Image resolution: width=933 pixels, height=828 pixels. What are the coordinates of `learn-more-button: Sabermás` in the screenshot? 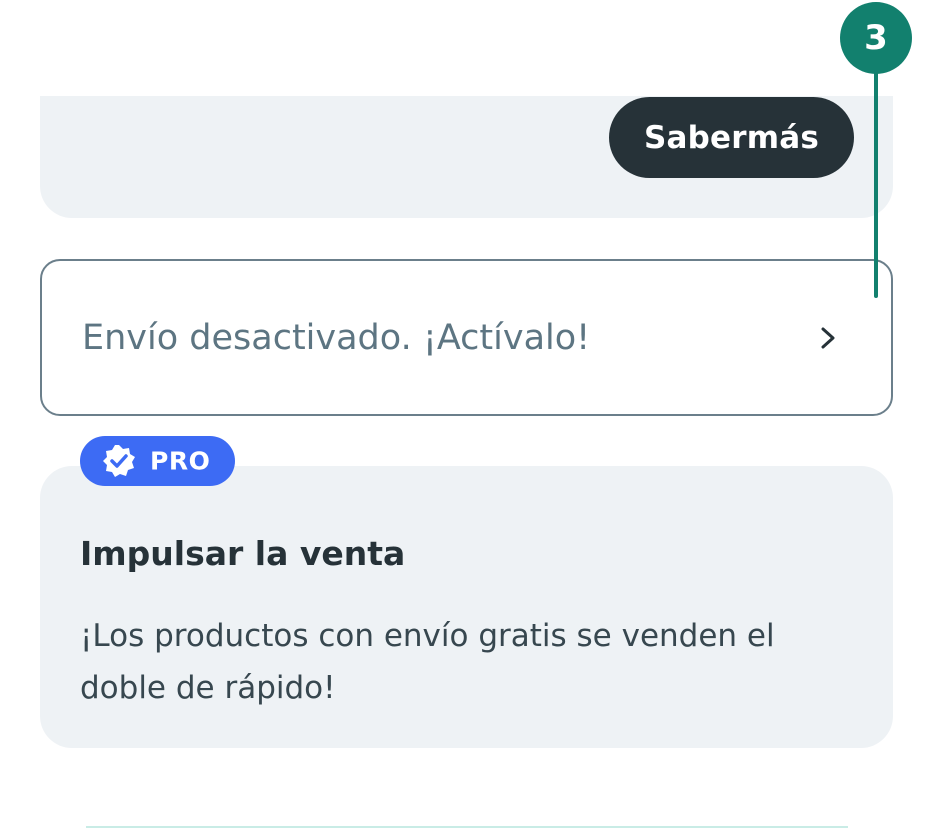 It's located at (731, 137).